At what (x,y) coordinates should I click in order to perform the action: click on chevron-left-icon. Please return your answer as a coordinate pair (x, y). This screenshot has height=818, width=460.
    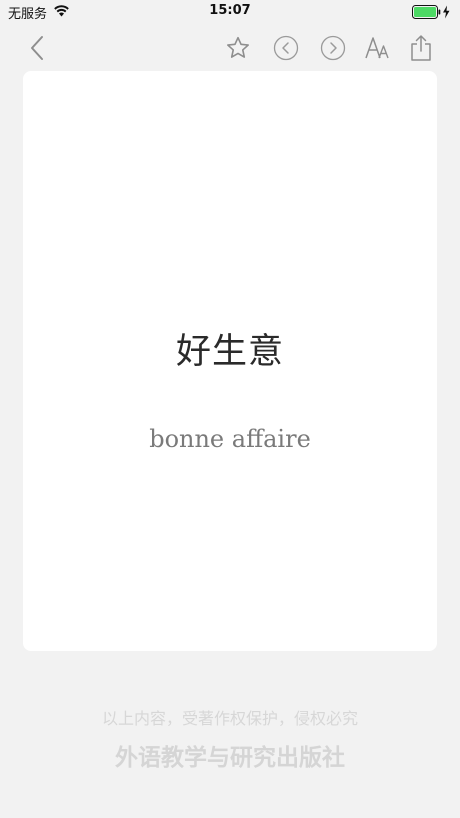
    Looking at the image, I should click on (37, 48).